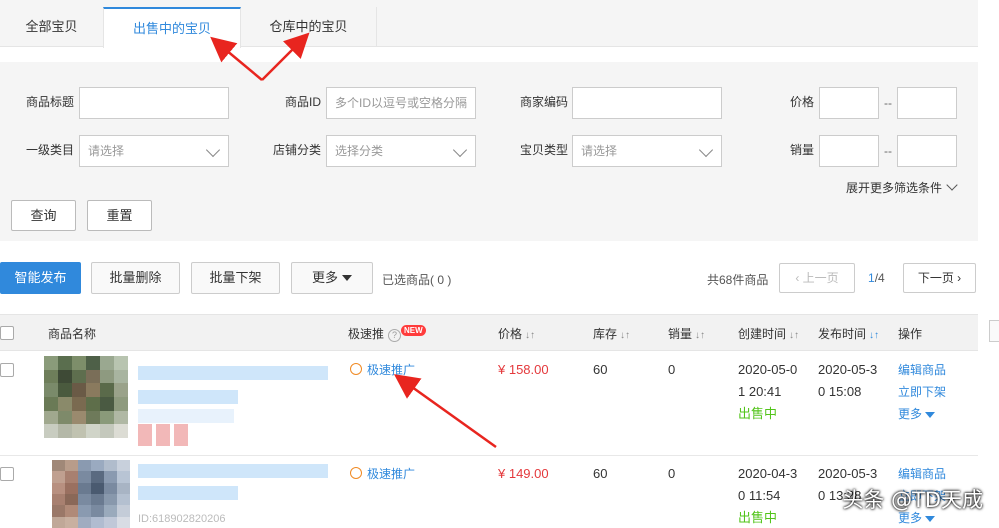 This screenshot has width=999, height=528. I want to click on column-promo: 极速推? NEW, so click(387, 333).